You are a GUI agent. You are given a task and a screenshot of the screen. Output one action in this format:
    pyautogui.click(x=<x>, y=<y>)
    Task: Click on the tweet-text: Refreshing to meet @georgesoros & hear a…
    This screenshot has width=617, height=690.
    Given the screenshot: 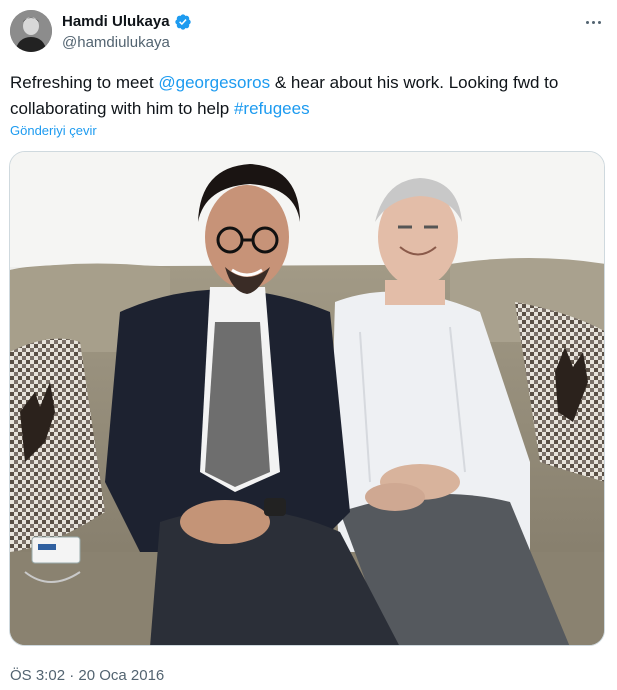 What is the action you would take?
    pyautogui.click(x=308, y=96)
    